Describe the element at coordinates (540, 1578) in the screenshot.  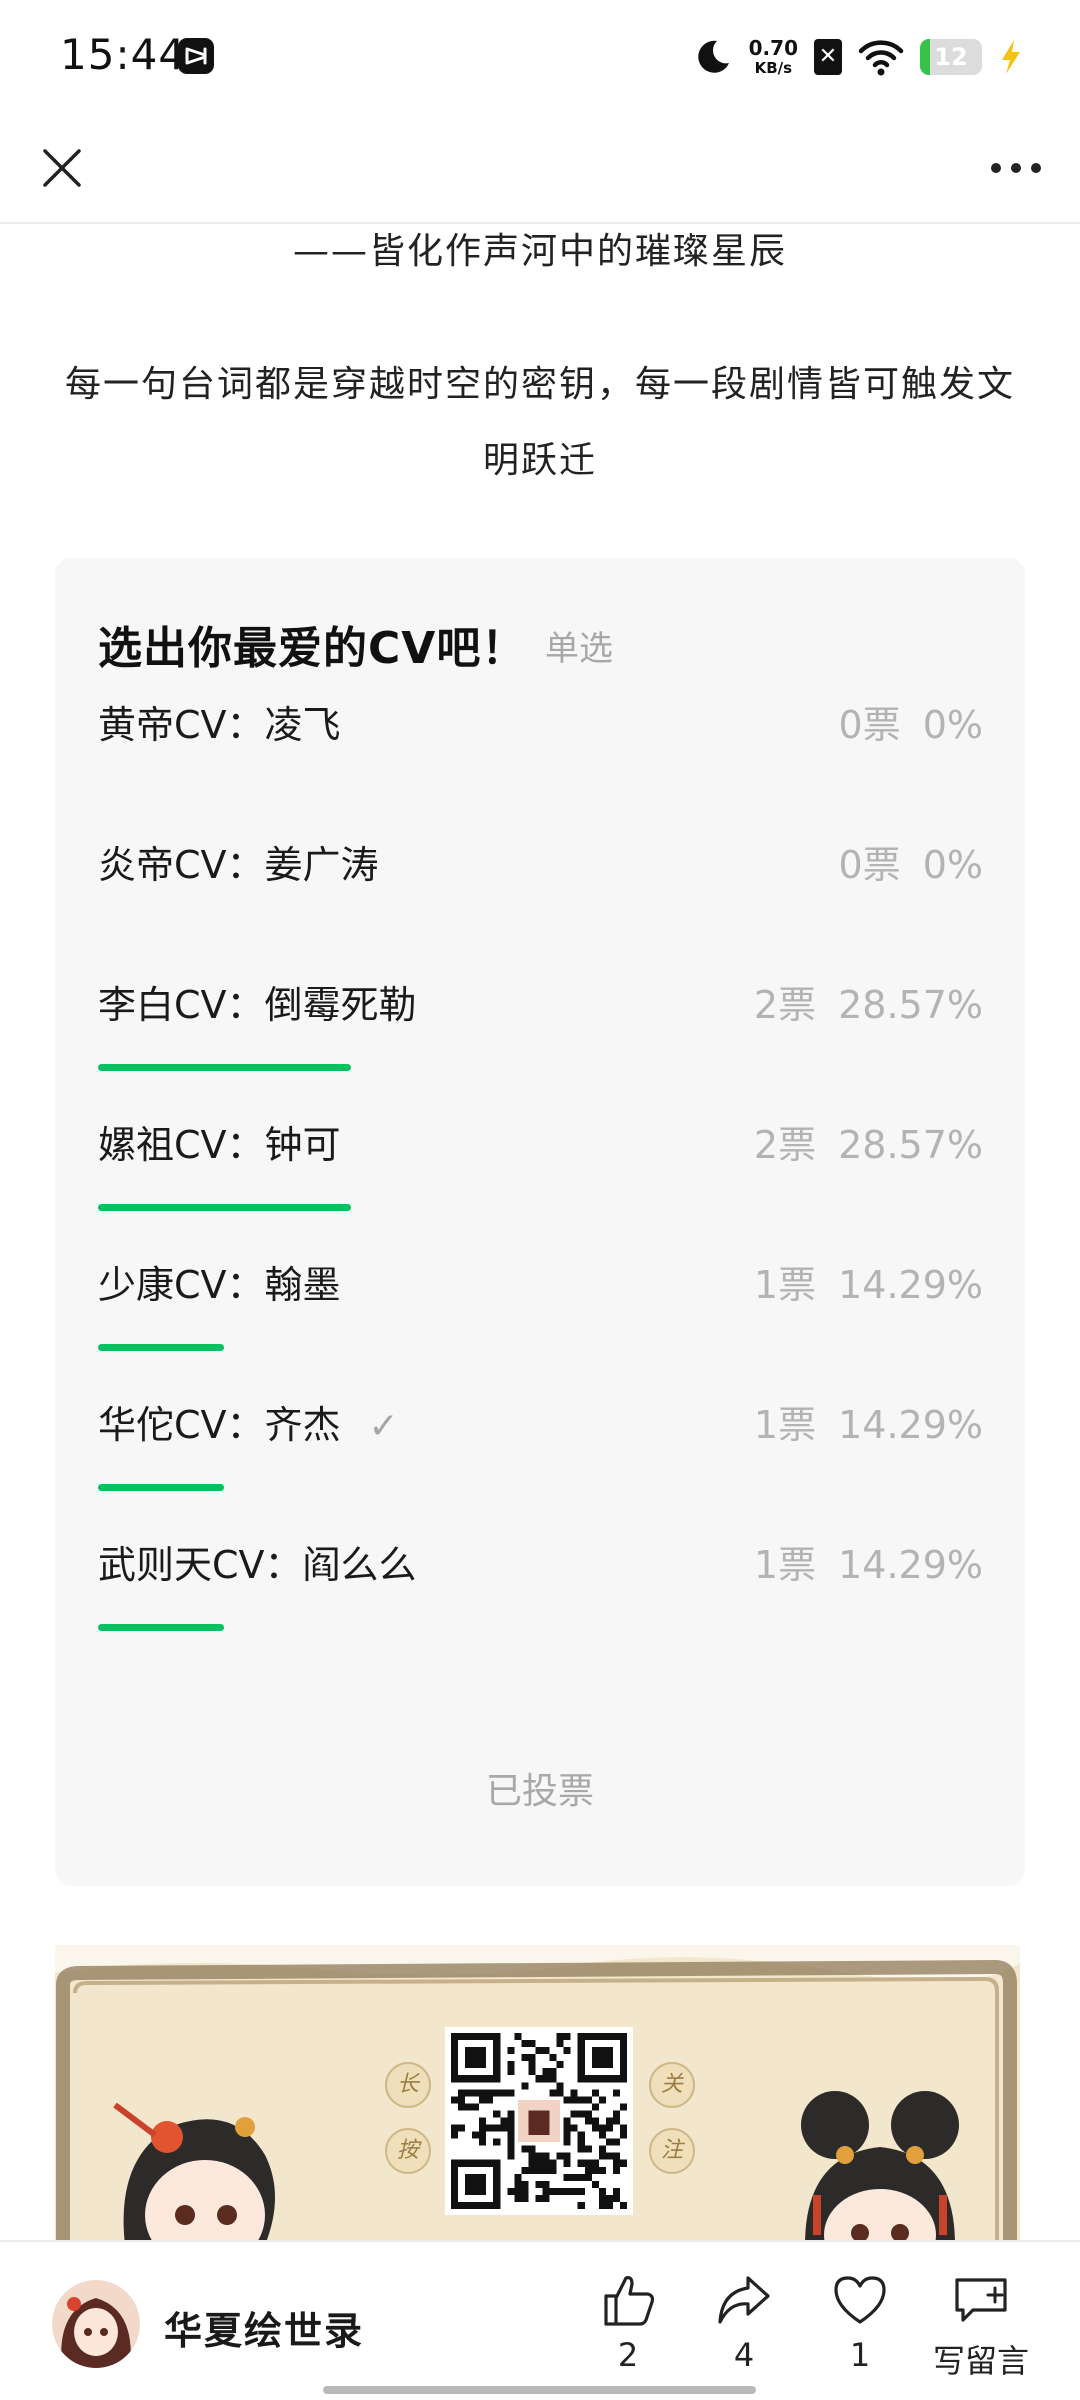
I see `vote-option: 武则天CV：阎么么 1票 14.29%` at that location.